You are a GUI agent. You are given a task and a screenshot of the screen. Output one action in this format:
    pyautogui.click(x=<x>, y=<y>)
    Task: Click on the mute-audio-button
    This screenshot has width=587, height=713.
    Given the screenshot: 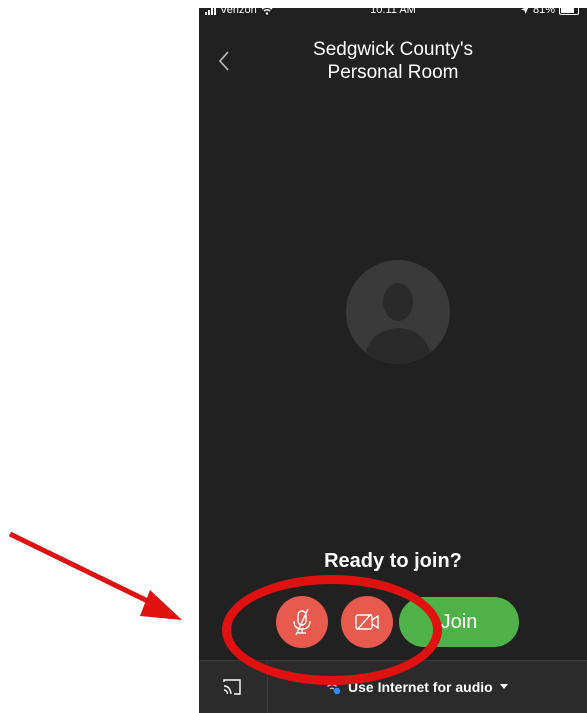 What is the action you would take?
    pyautogui.click(x=302, y=622)
    